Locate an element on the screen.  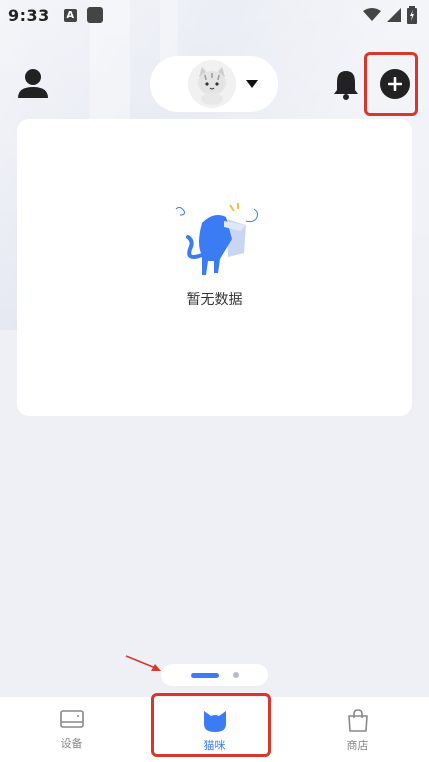
status-bar: 9:33 A is located at coordinates (214, 15).